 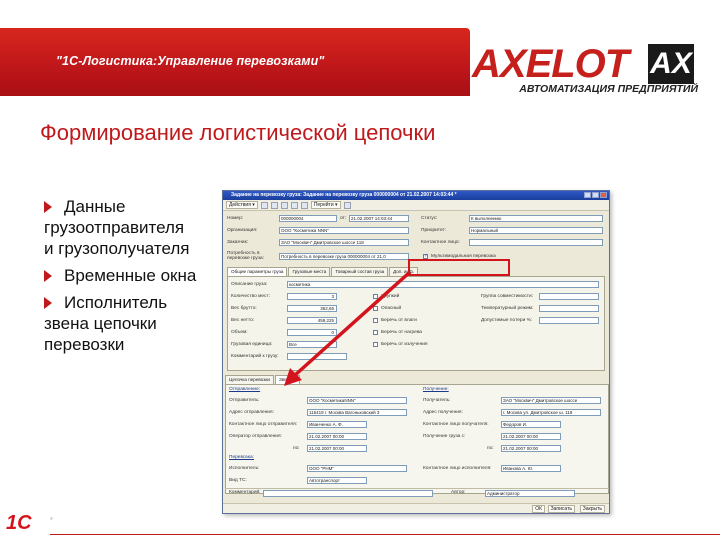 I want to click on unit-label: Грузовая единица:, so click(x=252, y=344).